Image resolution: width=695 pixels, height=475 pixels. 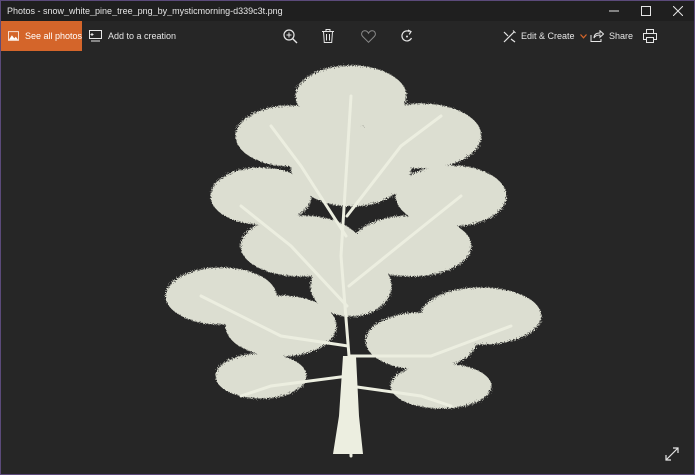 I want to click on edit-create-label: Edit & Create, so click(x=548, y=36).